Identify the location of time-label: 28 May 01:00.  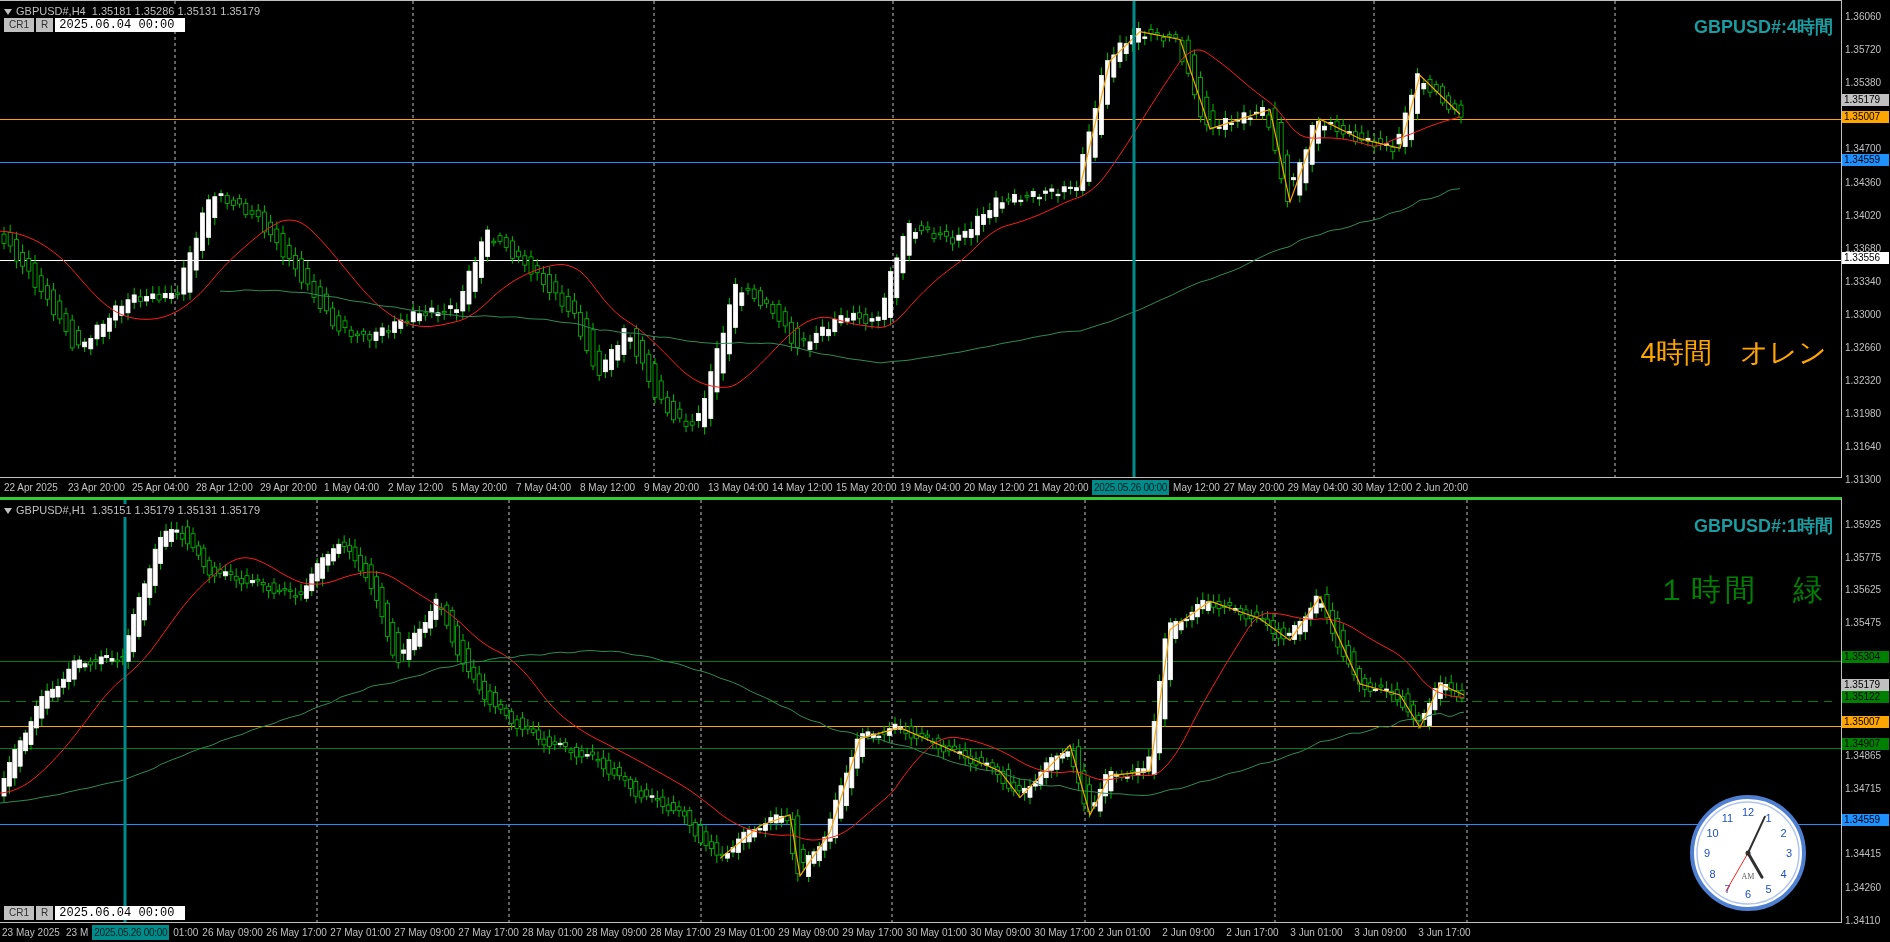
(553, 933).